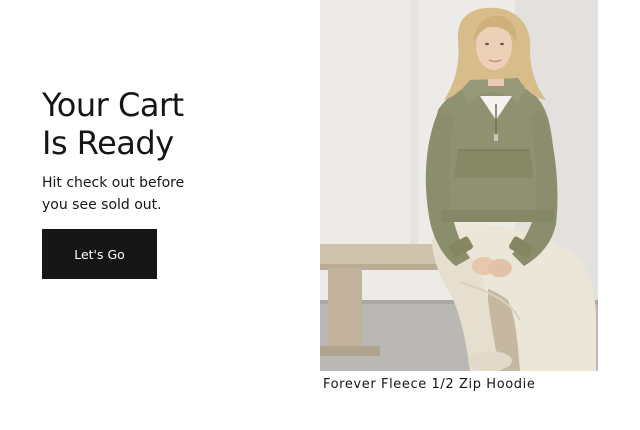 The image size is (640, 430). I want to click on headline-line-2: Is Ready, so click(108, 143).